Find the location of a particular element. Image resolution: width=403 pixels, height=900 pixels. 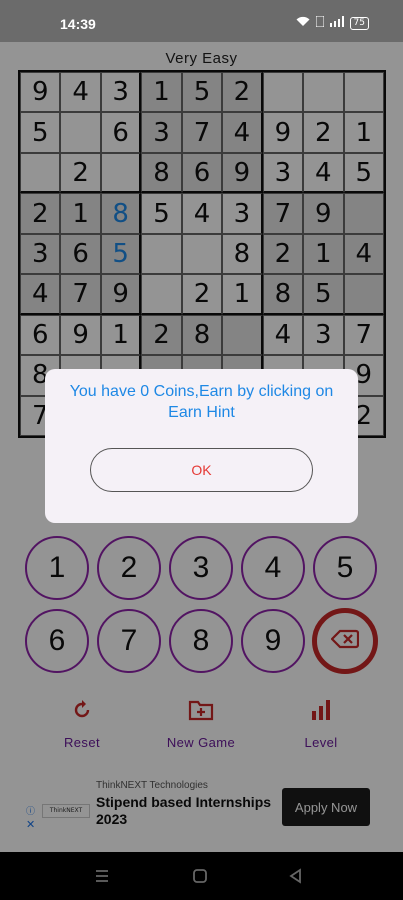

ok-button: OK is located at coordinates (201, 470).